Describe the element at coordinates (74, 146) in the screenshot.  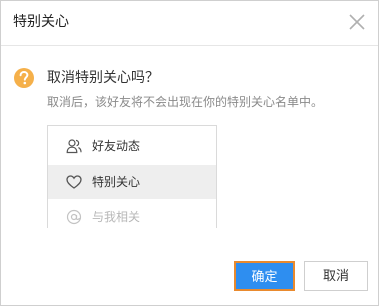
I see `friends-icon` at that location.